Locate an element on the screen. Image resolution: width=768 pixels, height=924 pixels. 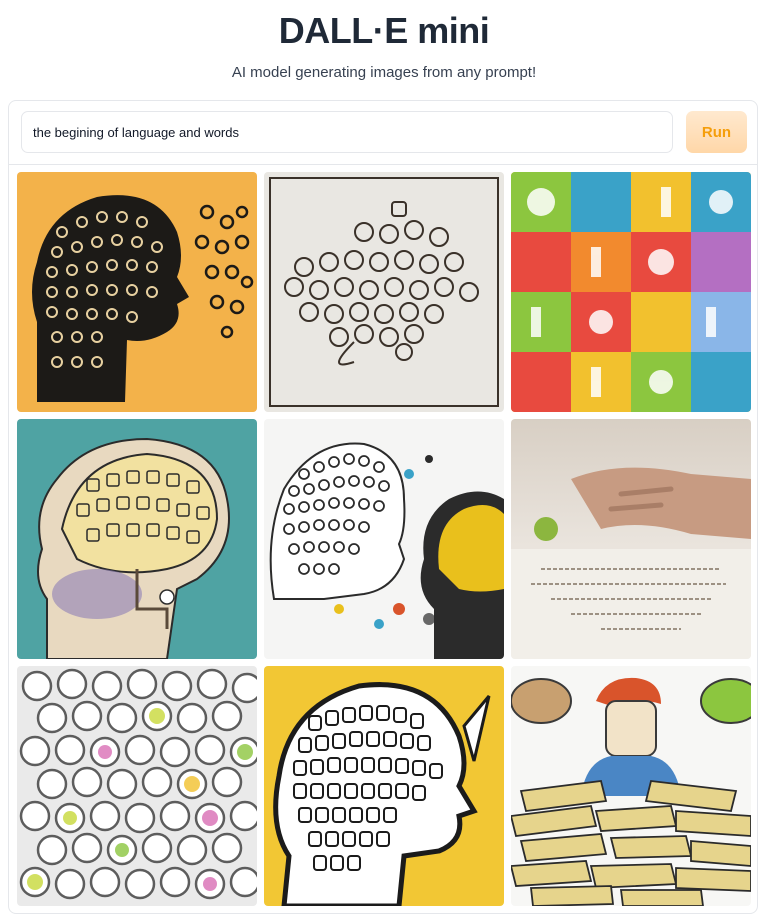
brain-head-teal-image is located at coordinates (137, 539).